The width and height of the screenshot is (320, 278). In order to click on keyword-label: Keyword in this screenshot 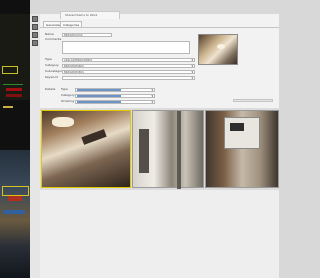, I will do `click(51, 77)`.